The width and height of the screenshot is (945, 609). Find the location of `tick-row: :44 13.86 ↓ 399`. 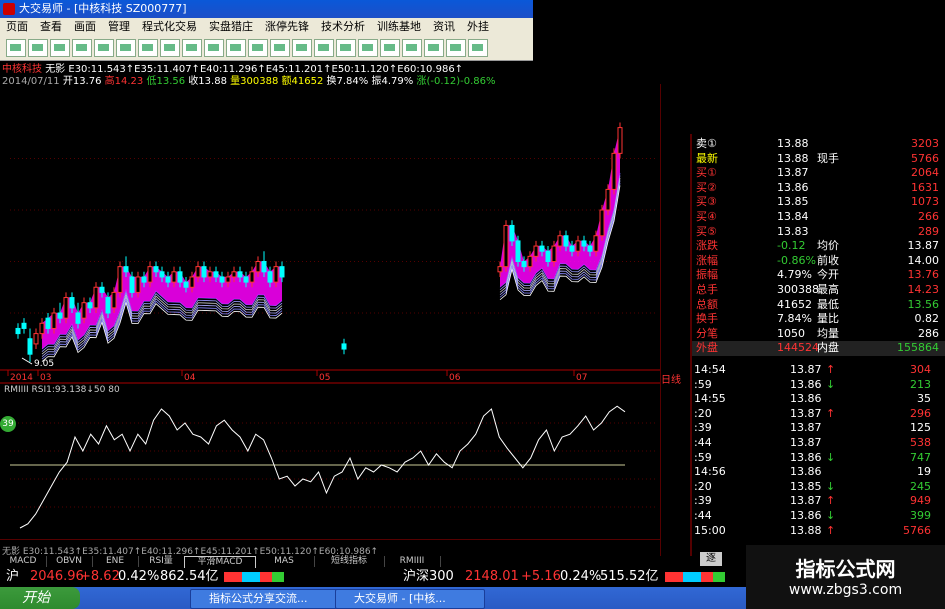

tick-row: :44 13.86 ↓ 399 is located at coordinates (818, 516).